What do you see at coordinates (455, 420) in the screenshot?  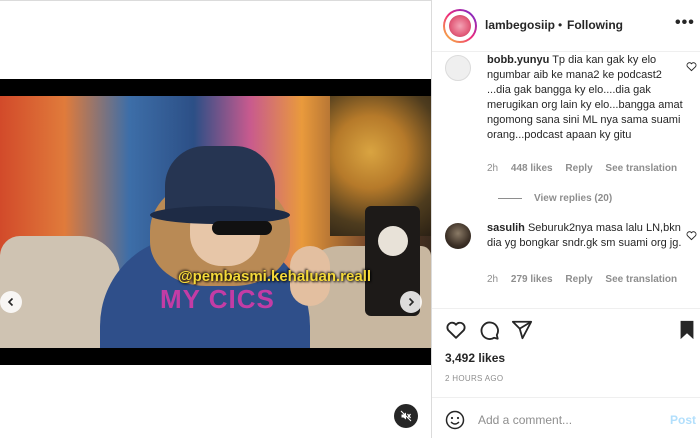 I see `emoji-icon` at bounding box center [455, 420].